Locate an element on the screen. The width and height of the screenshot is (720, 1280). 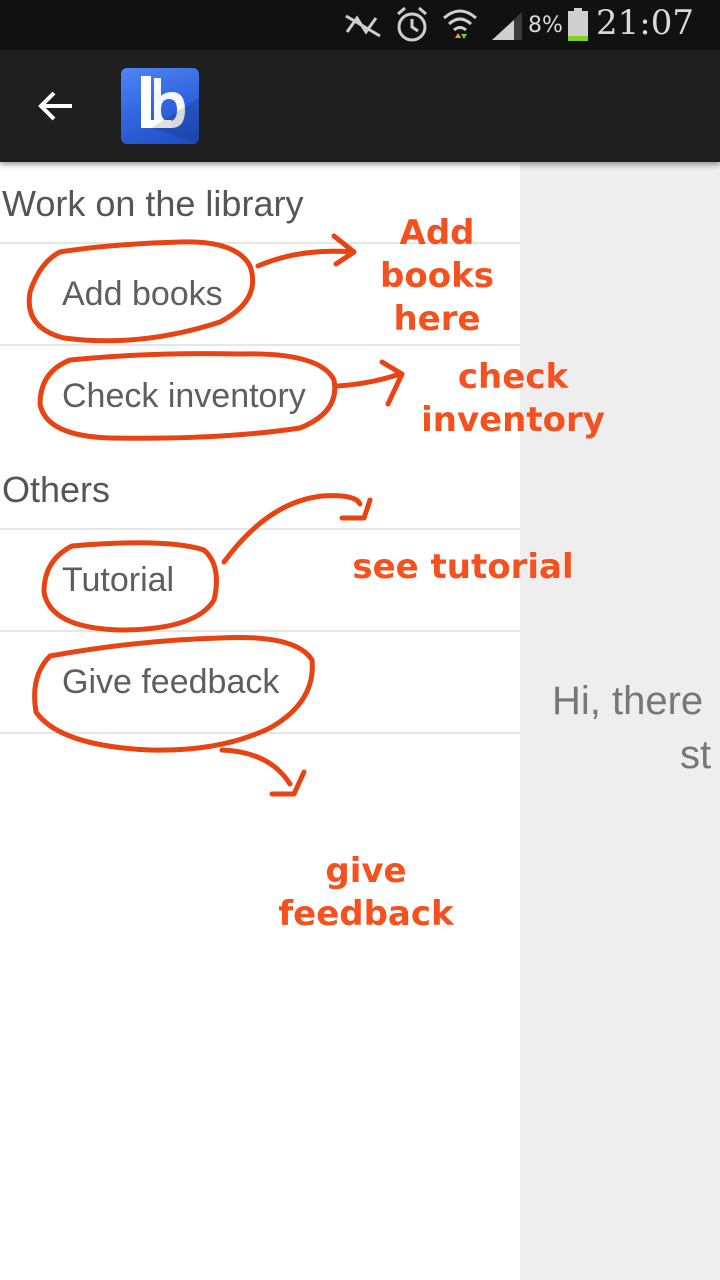
clock: 21:07 is located at coordinates (645, 23).